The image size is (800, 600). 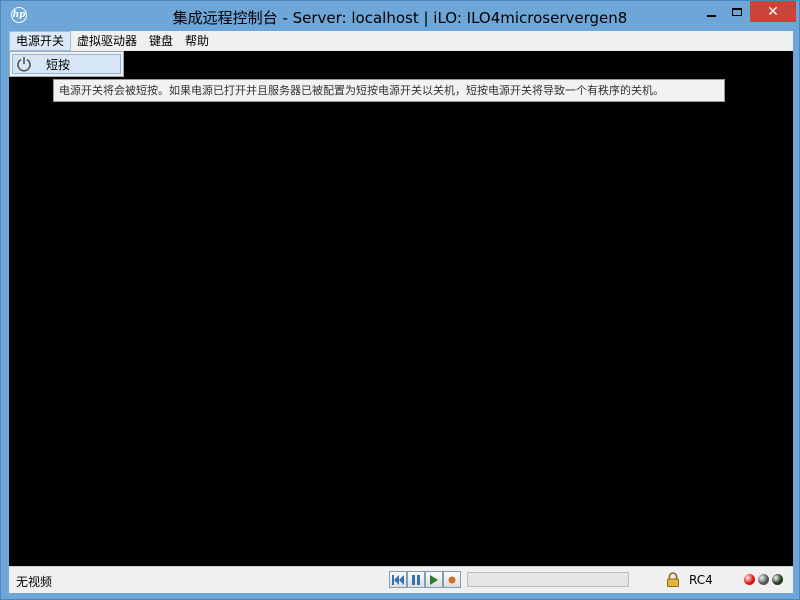 I want to click on playback-controls, so click(x=425, y=579).